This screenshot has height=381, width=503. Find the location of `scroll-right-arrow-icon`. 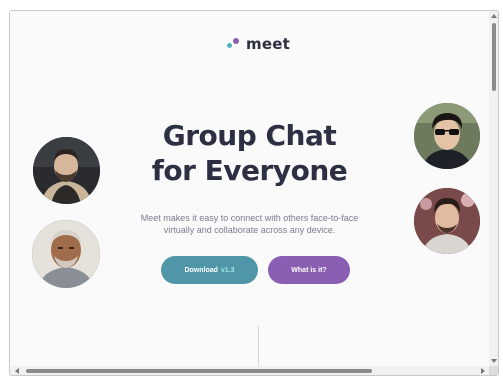

scroll-right-arrow-icon is located at coordinates (483, 371).